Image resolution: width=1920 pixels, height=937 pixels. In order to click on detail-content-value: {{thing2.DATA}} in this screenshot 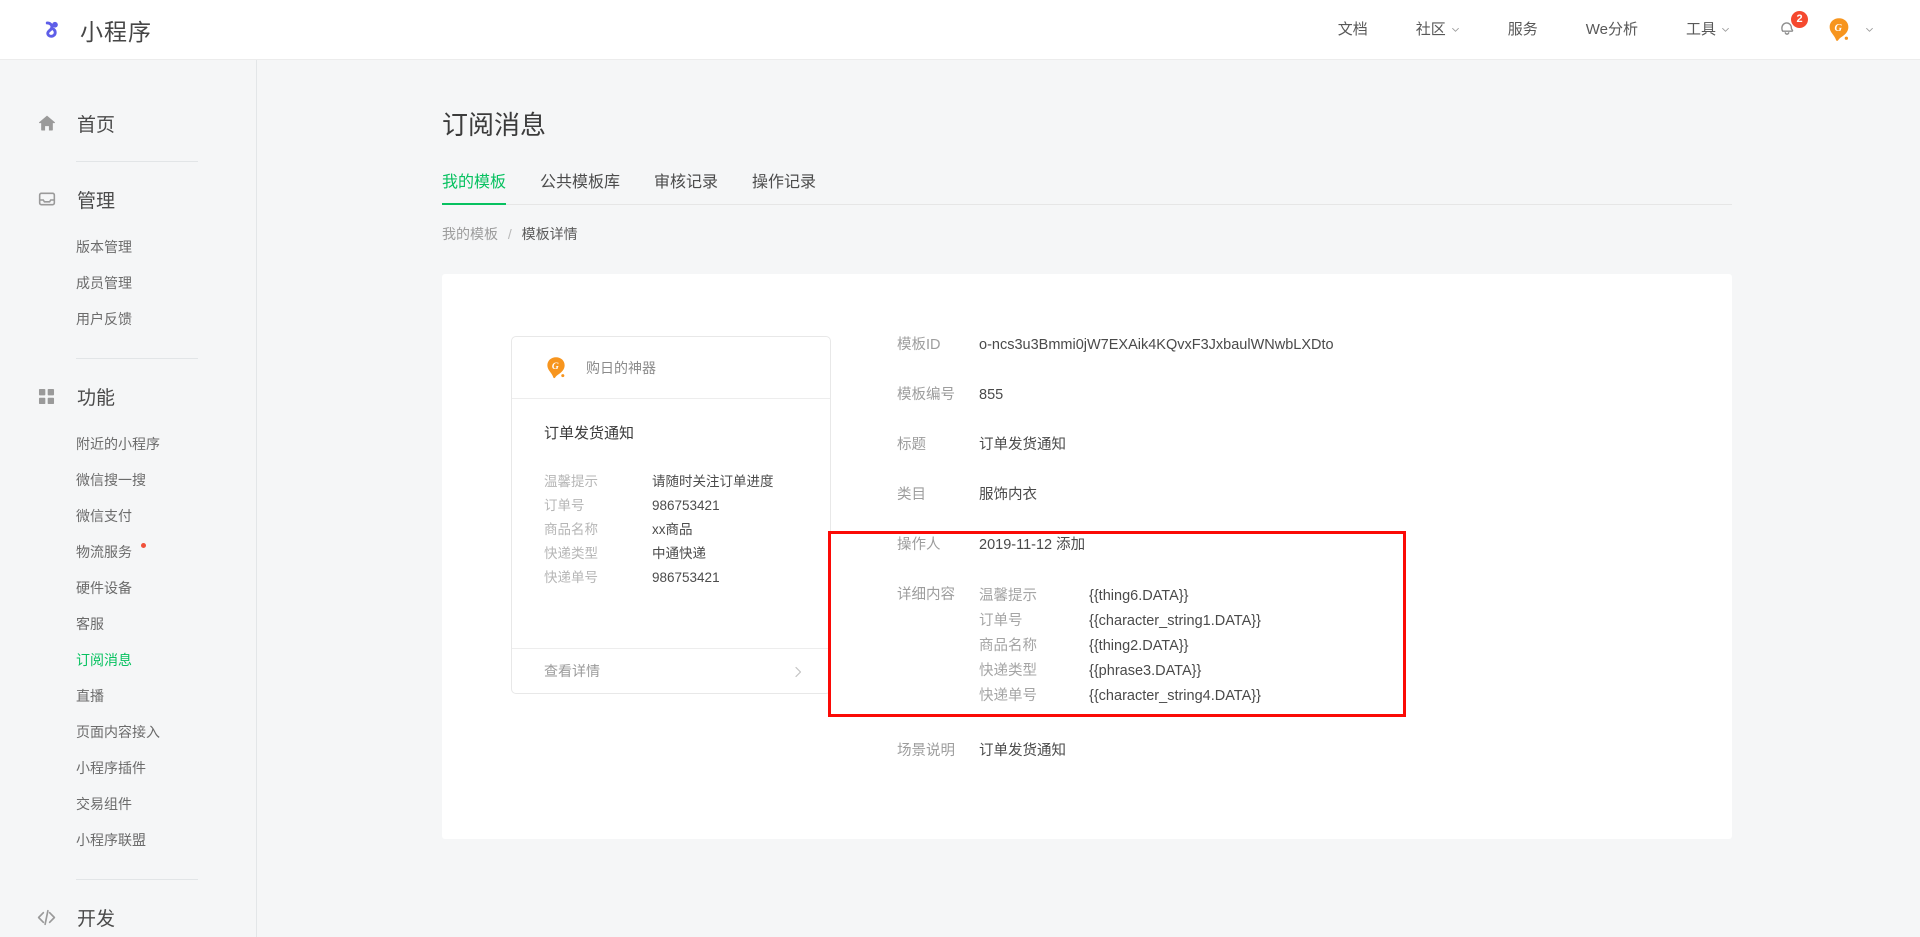, I will do `click(1139, 646)`.